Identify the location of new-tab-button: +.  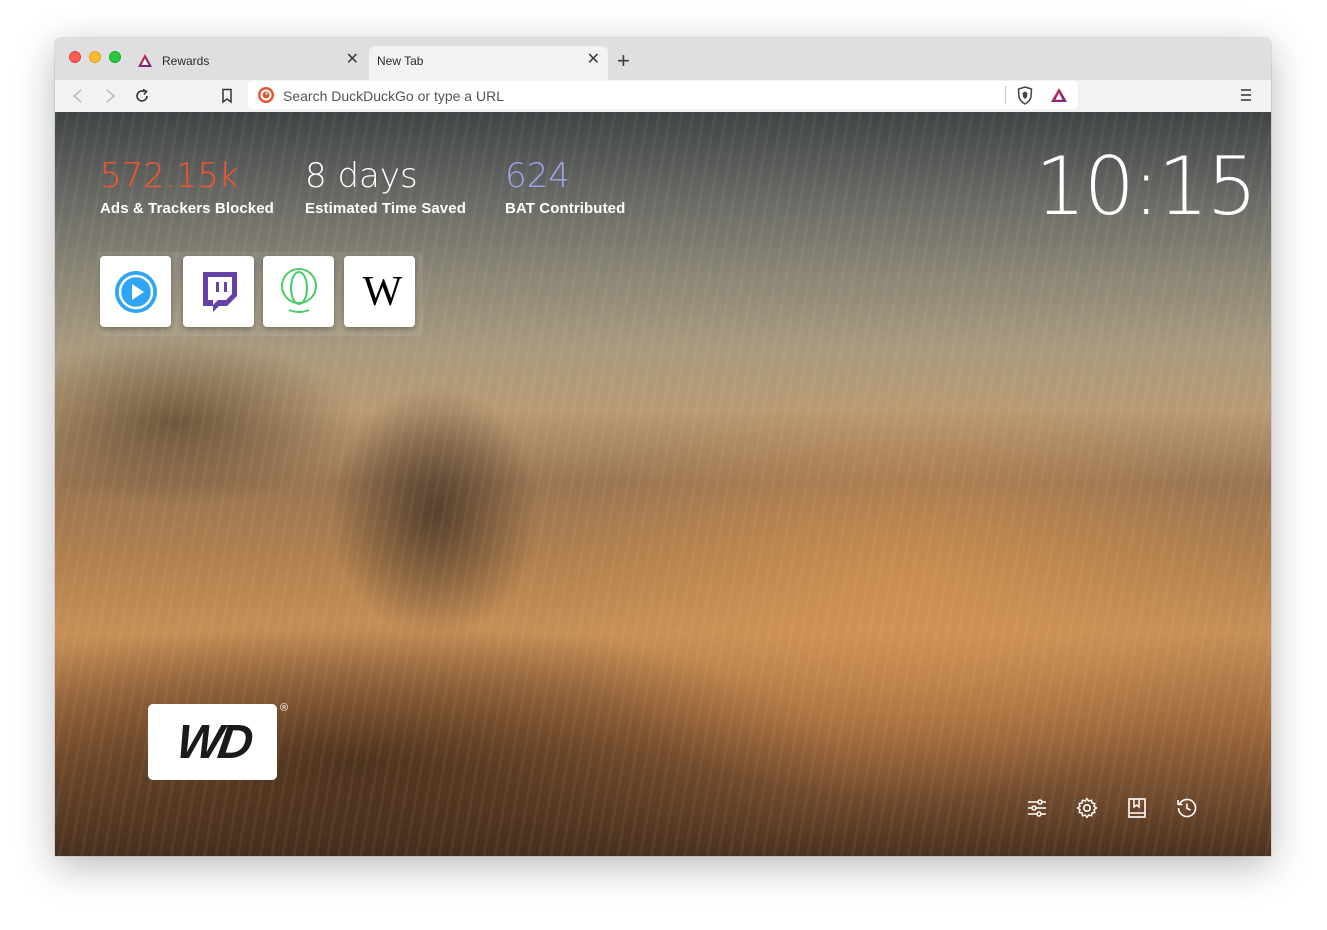
(623, 61).